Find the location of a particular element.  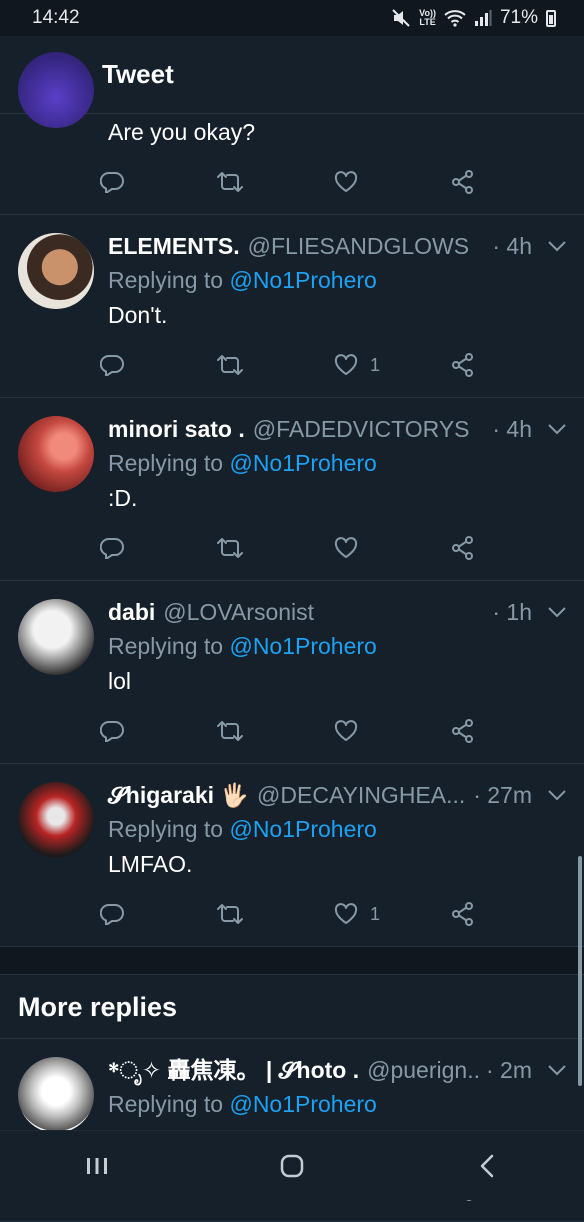

tweet-header: *ೃ✧ 轟焦凍。 | 𝓢hoto . @puerign... · 2m is located at coordinates (338, 1070).